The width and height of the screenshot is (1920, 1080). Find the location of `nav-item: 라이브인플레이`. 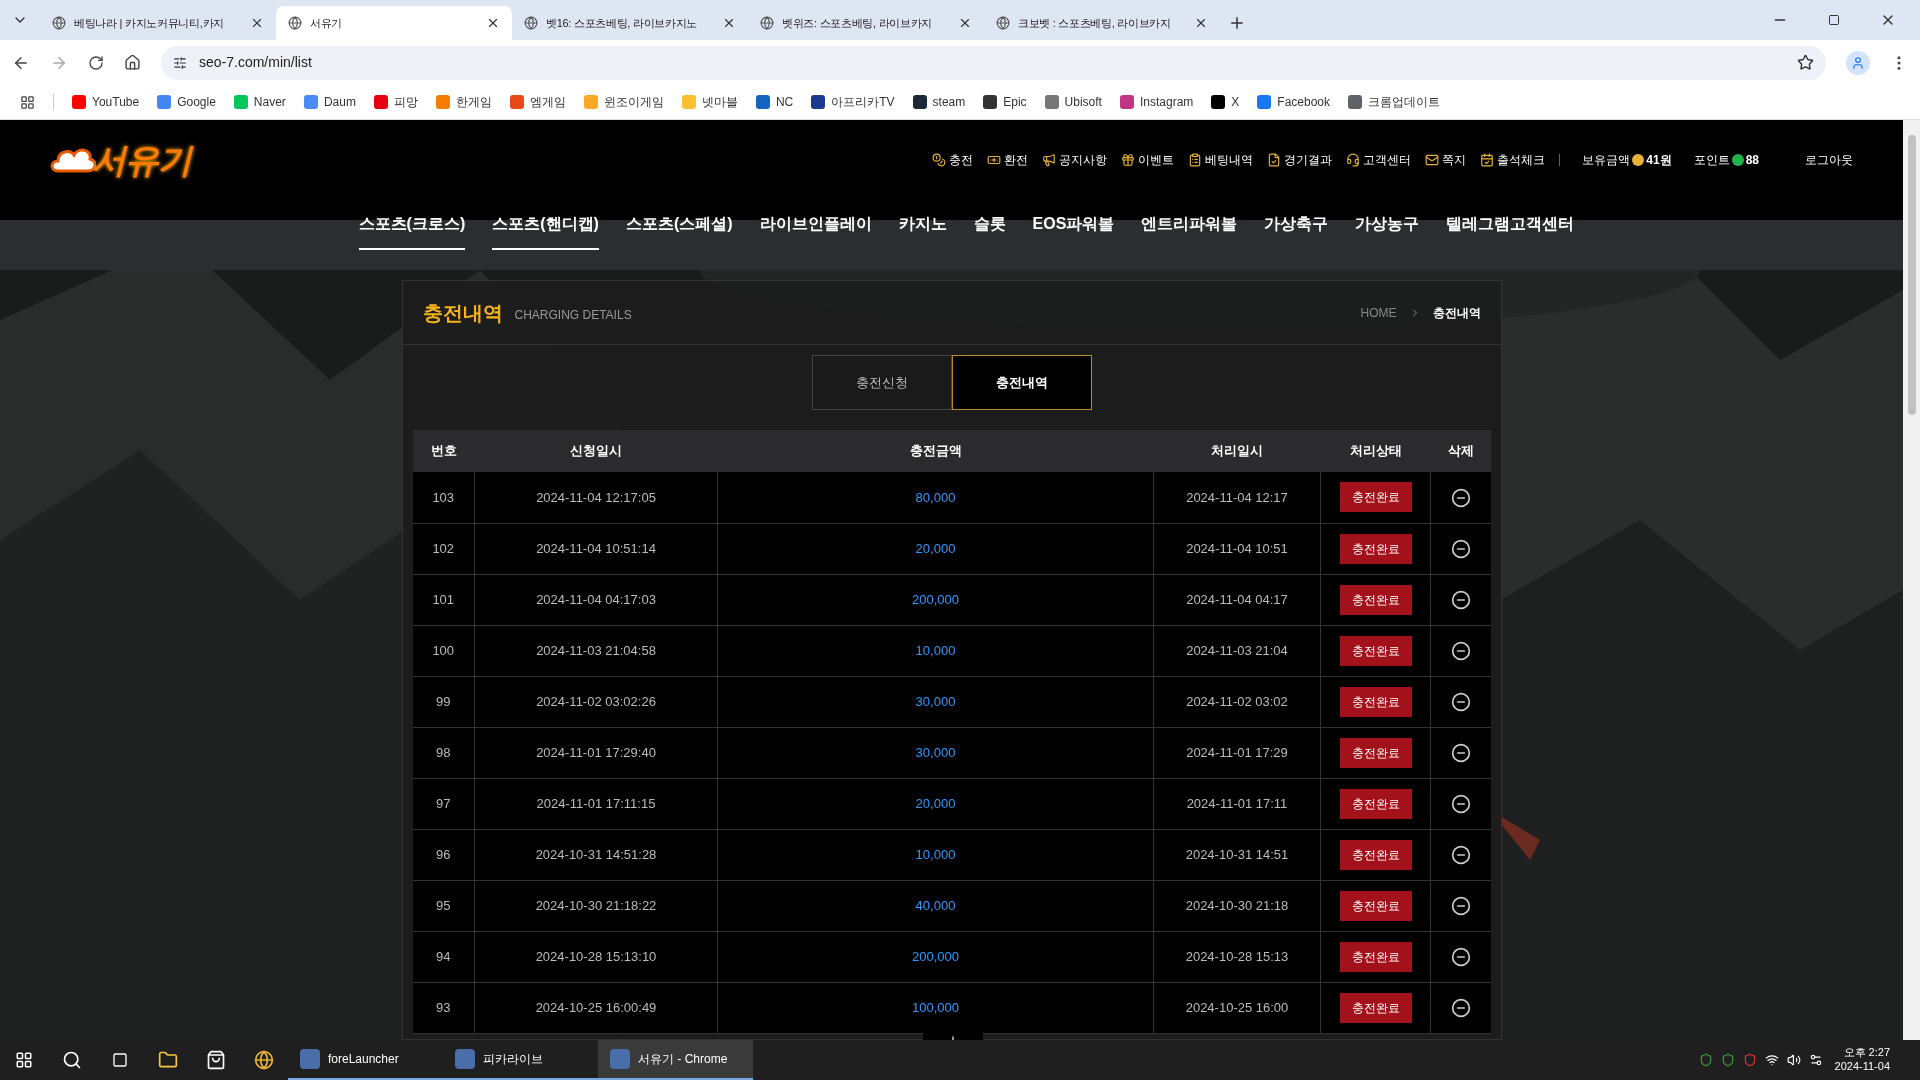

nav-item: 라이브인플레이 is located at coordinates (815, 225).